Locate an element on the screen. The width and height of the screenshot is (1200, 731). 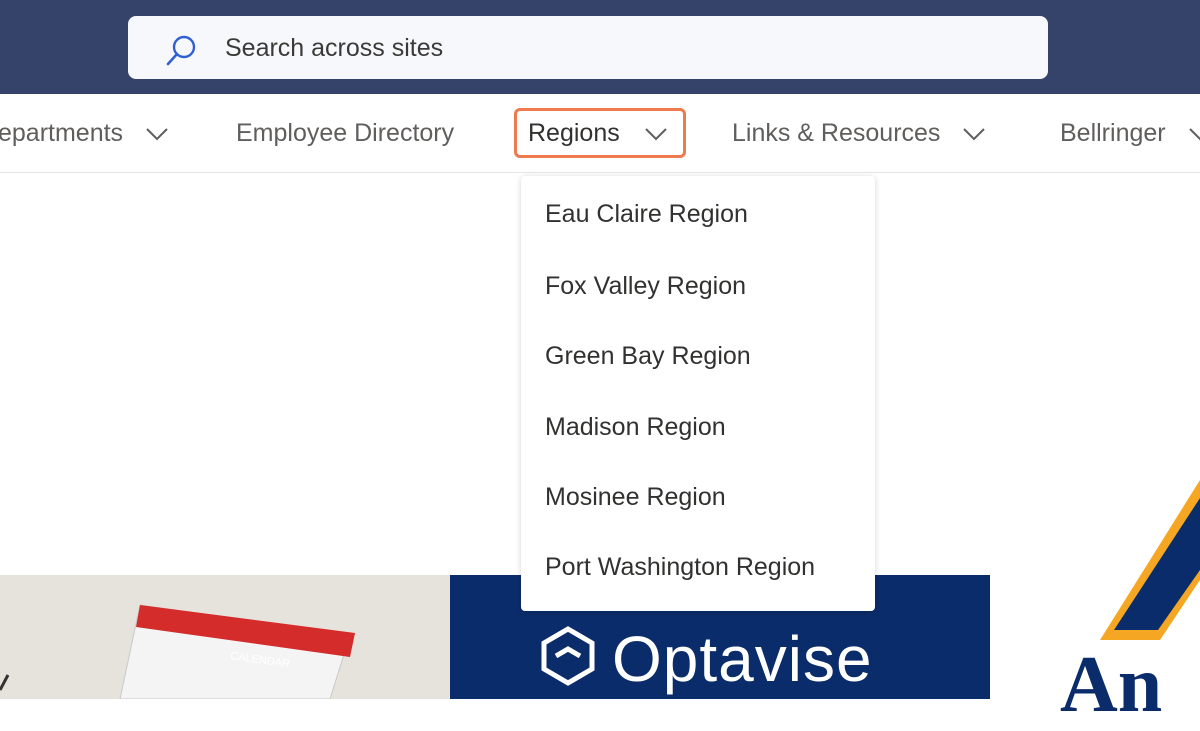
search-input is located at coordinates (615, 48).